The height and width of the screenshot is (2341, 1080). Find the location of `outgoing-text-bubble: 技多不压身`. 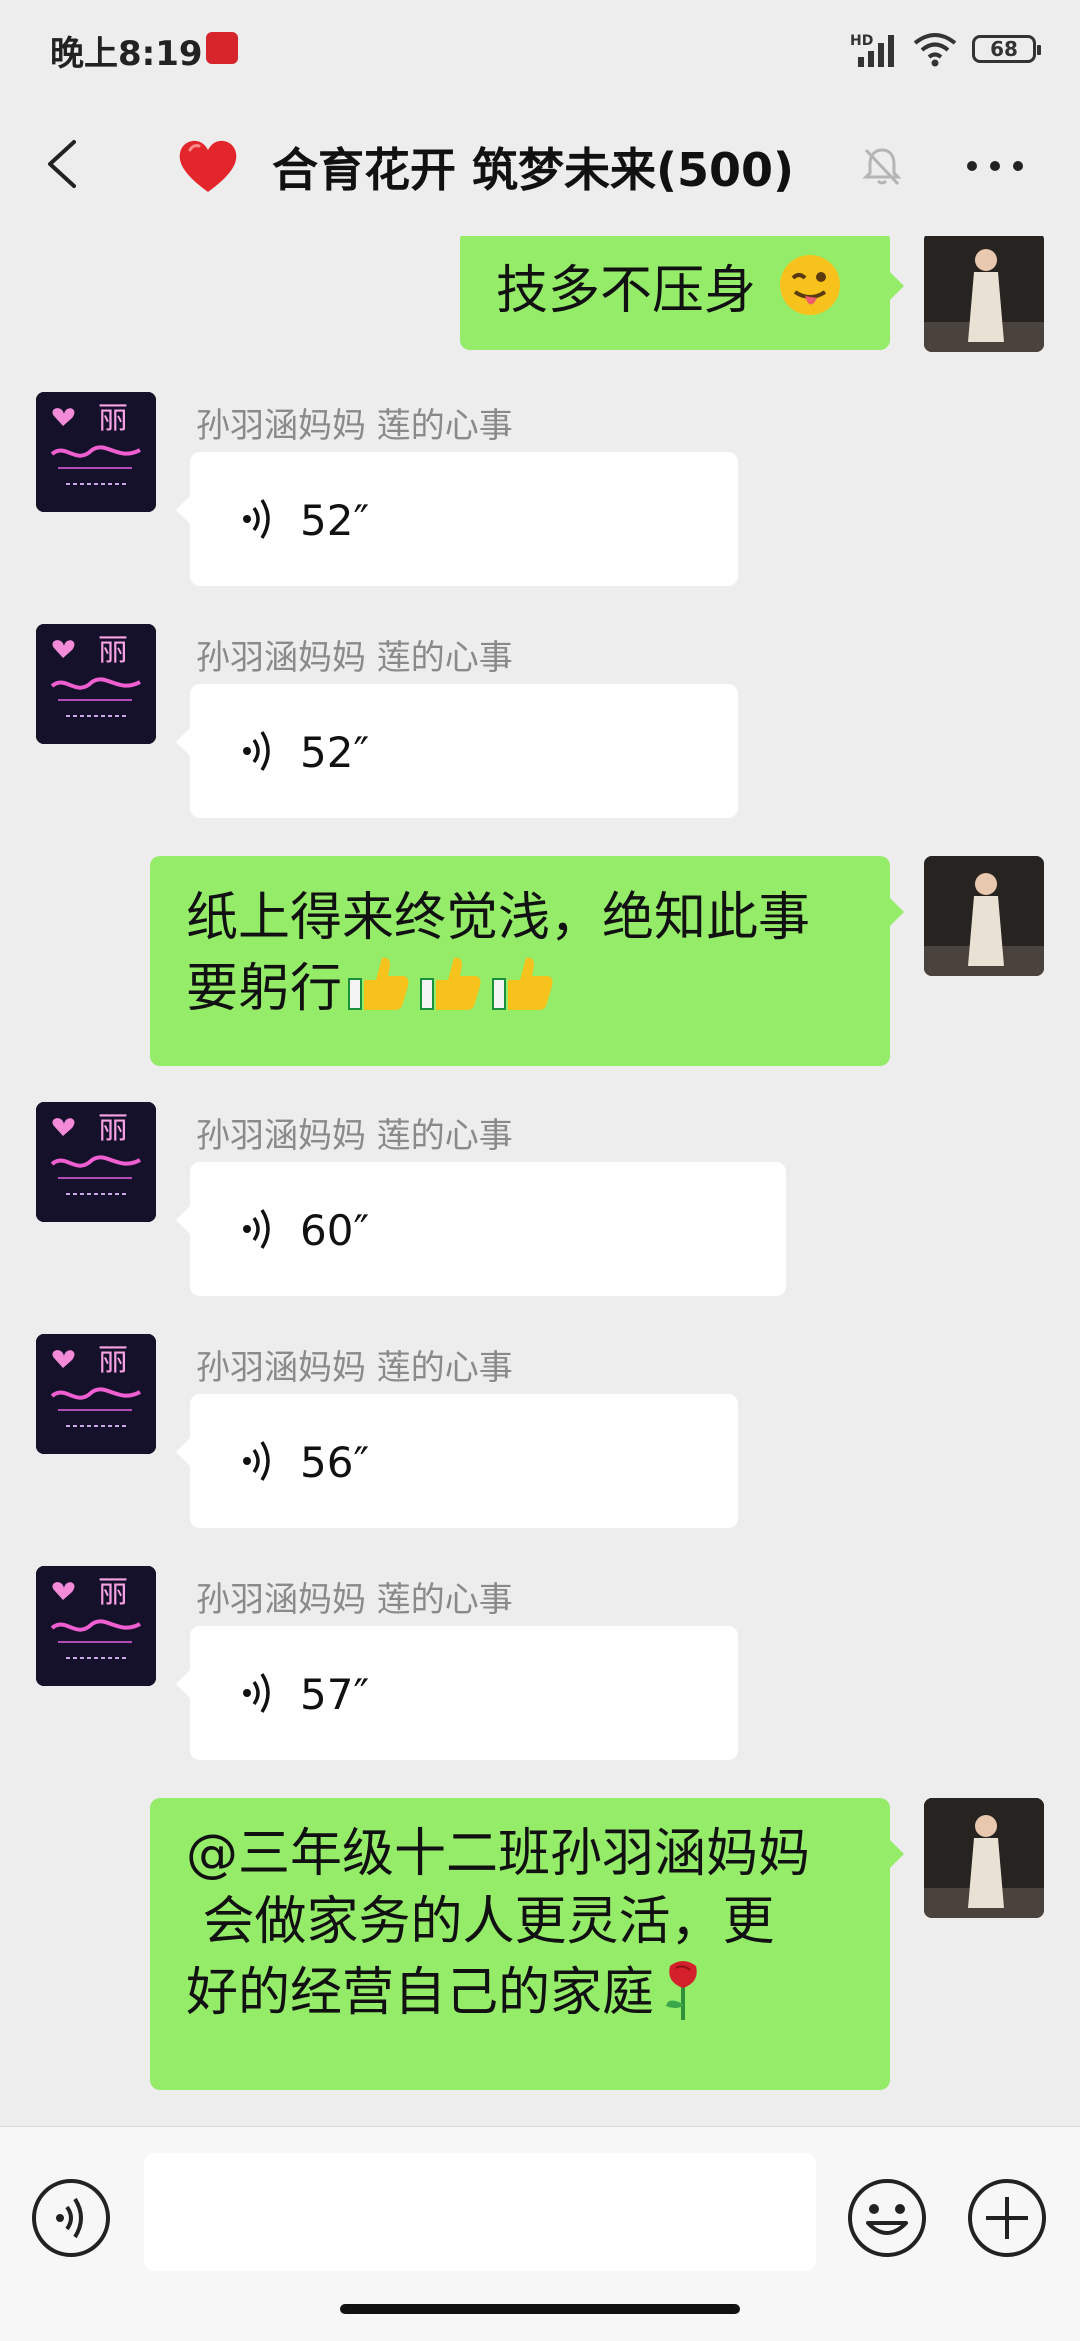

outgoing-text-bubble: 技多不压身 is located at coordinates (682, 293).